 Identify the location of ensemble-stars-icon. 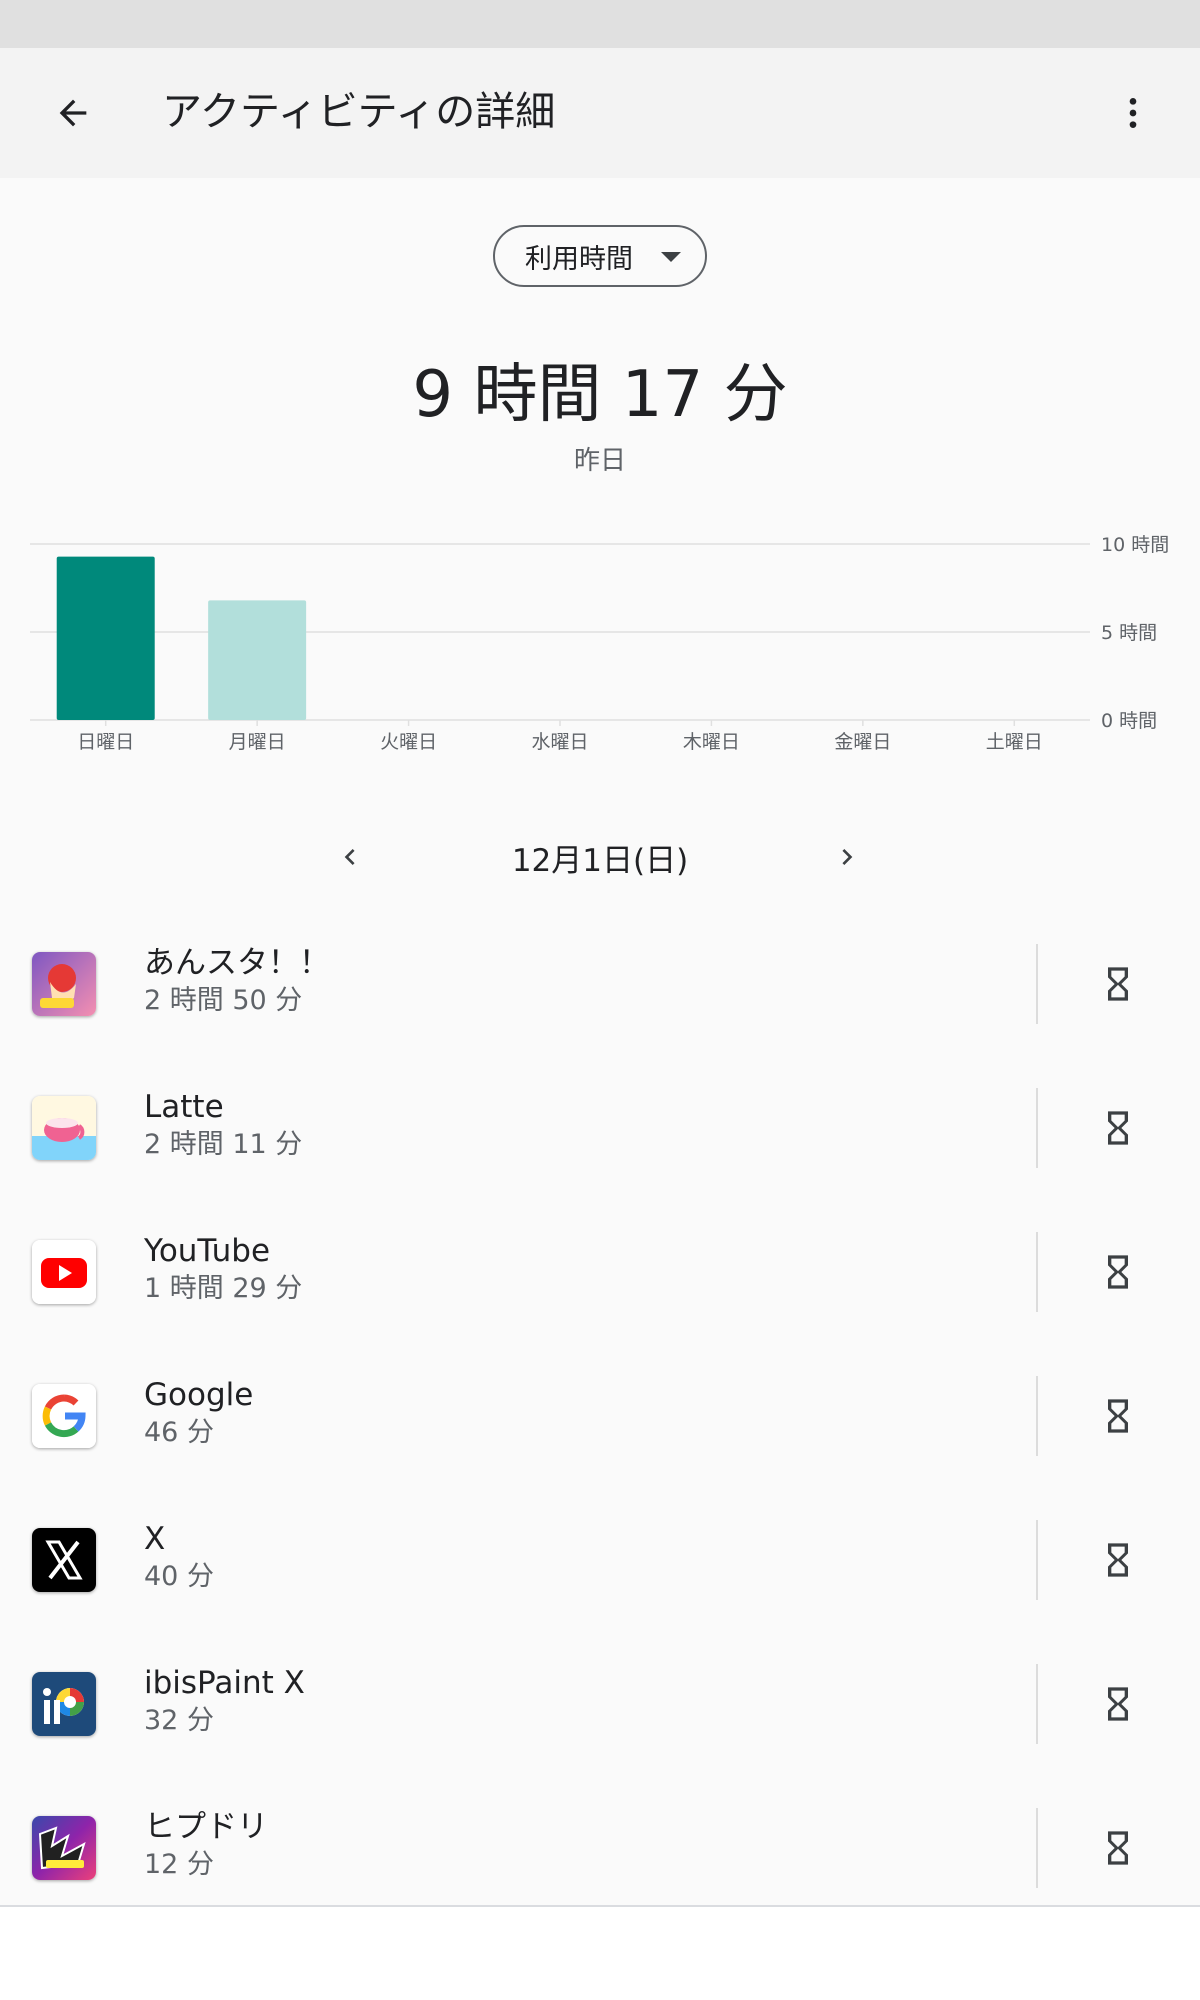
(64, 984).